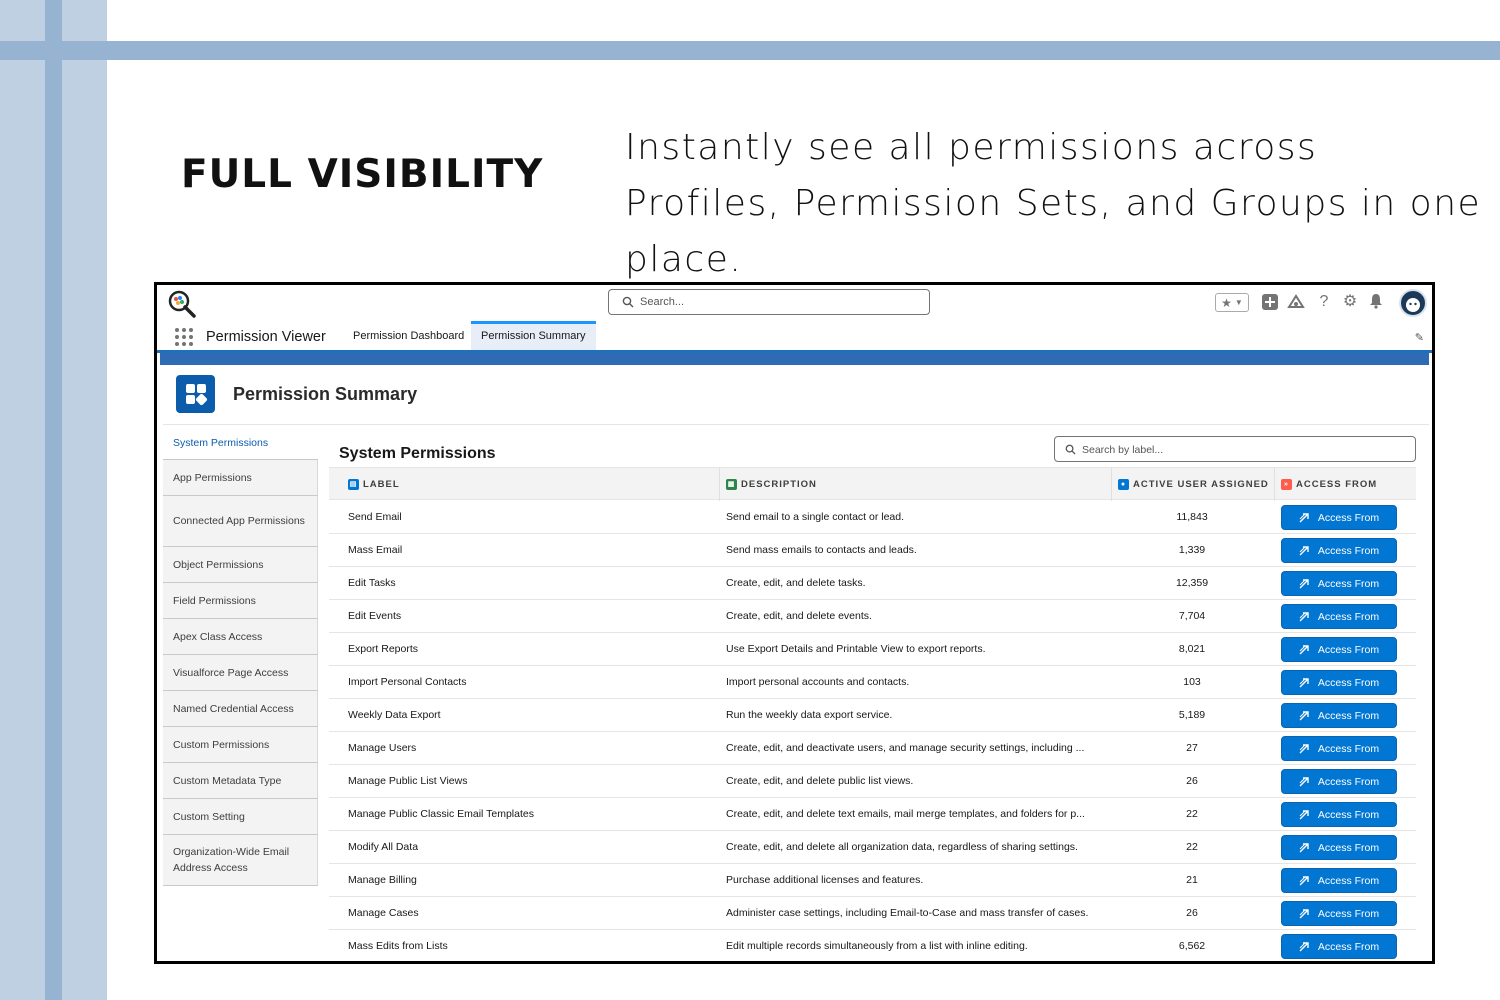 This screenshot has height=1000, width=1500. Describe the element at coordinates (240, 565) in the screenshot. I see `sidebar-item-object-permissions: Object Permissions` at that location.